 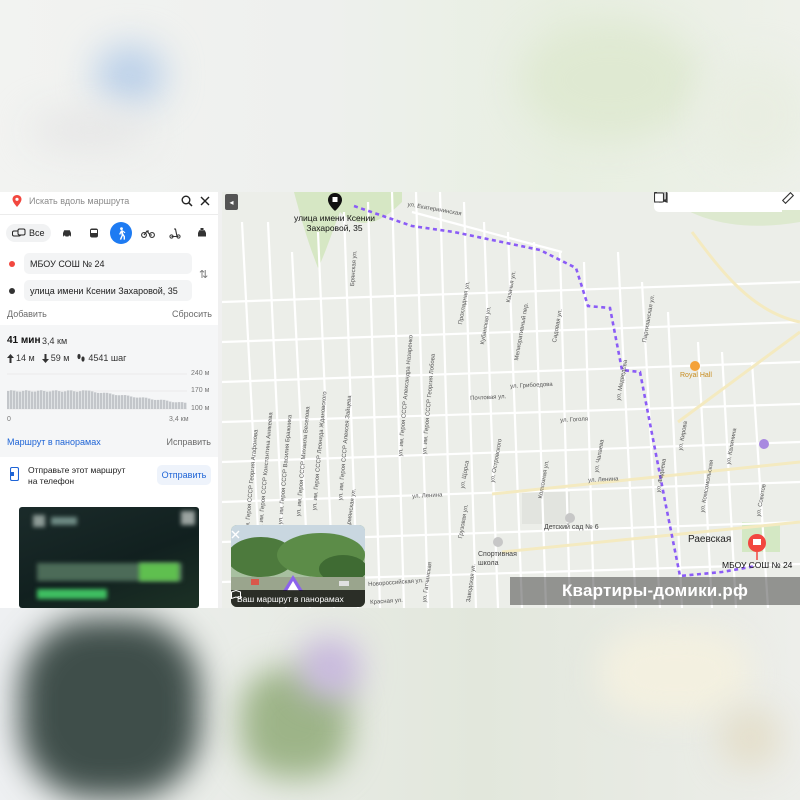 What do you see at coordinates (570, 518) in the screenshot?
I see `kindergarten-icon` at bounding box center [570, 518].